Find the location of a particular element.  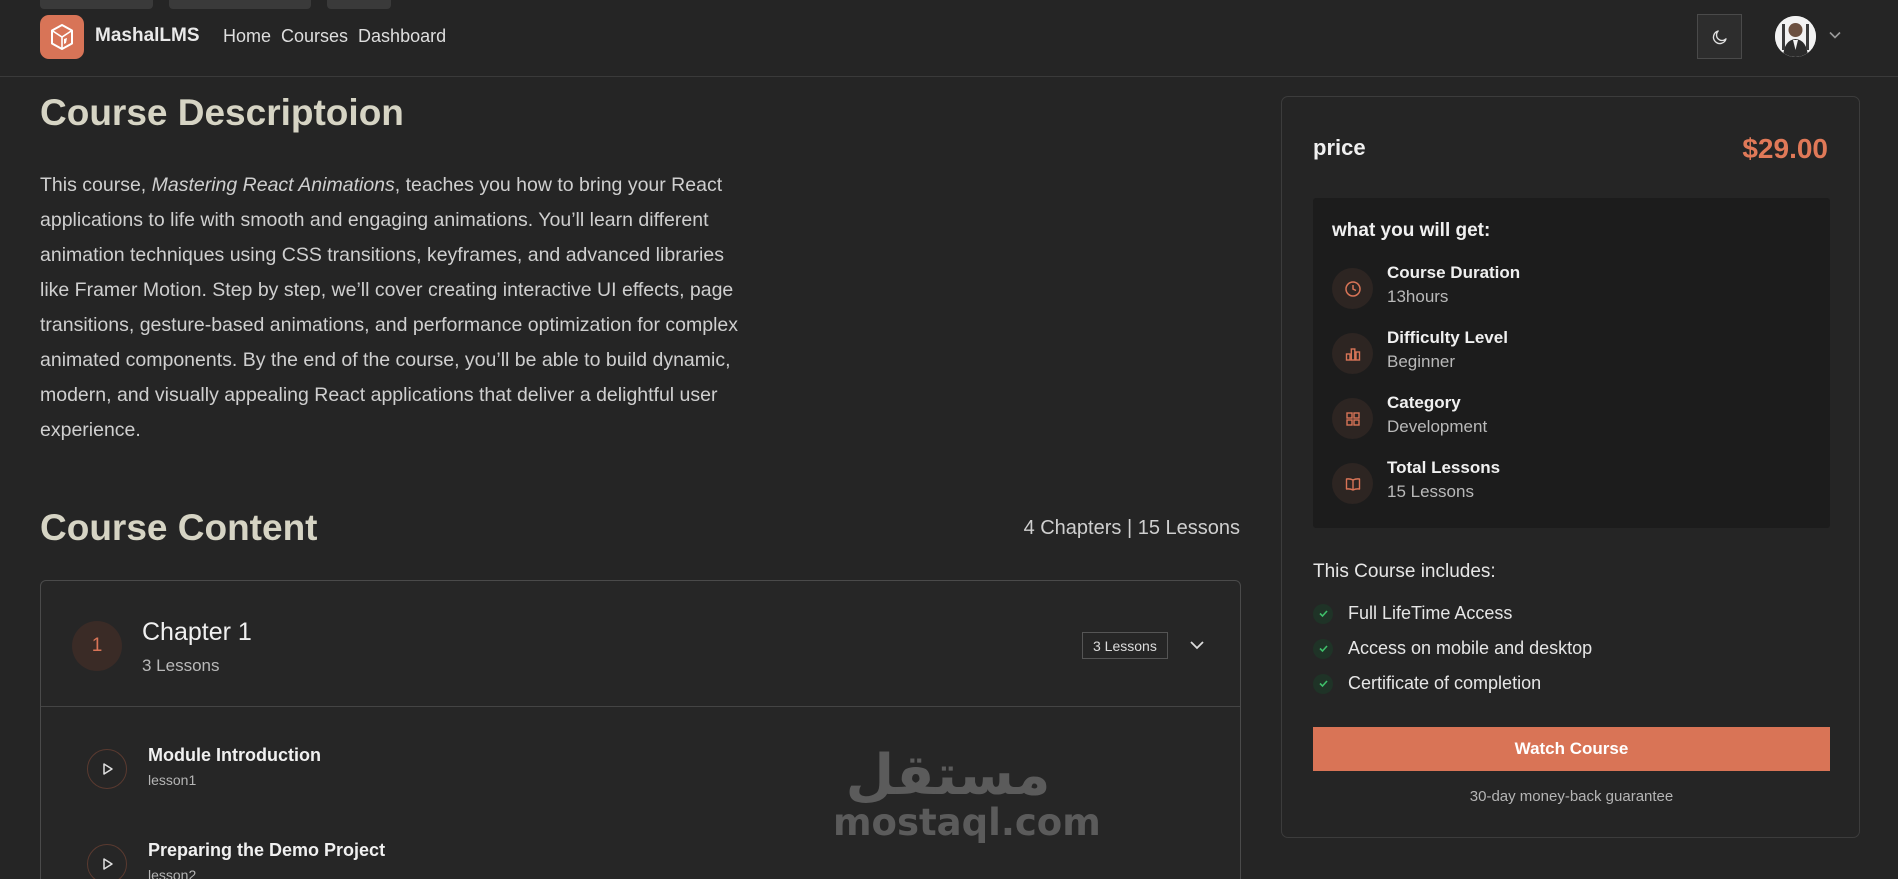

theme-toggle-button is located at coordinates (1719, 36).